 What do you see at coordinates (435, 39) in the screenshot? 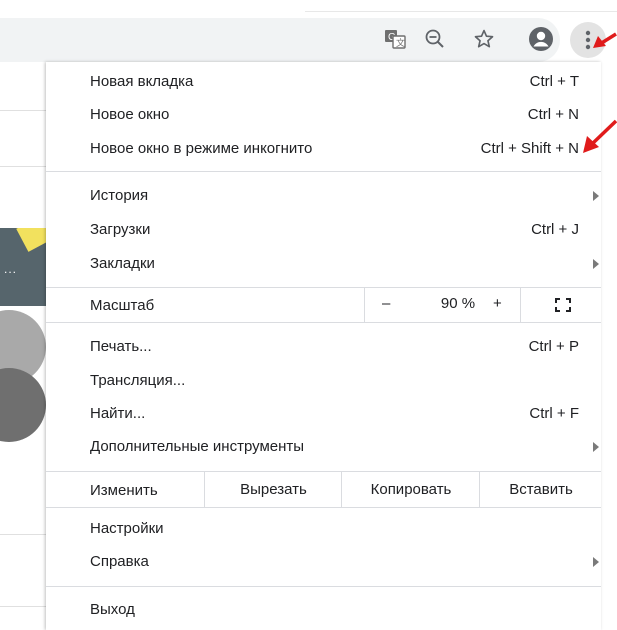
I see `zoom-out-icon` at bounding box center [435, 39].